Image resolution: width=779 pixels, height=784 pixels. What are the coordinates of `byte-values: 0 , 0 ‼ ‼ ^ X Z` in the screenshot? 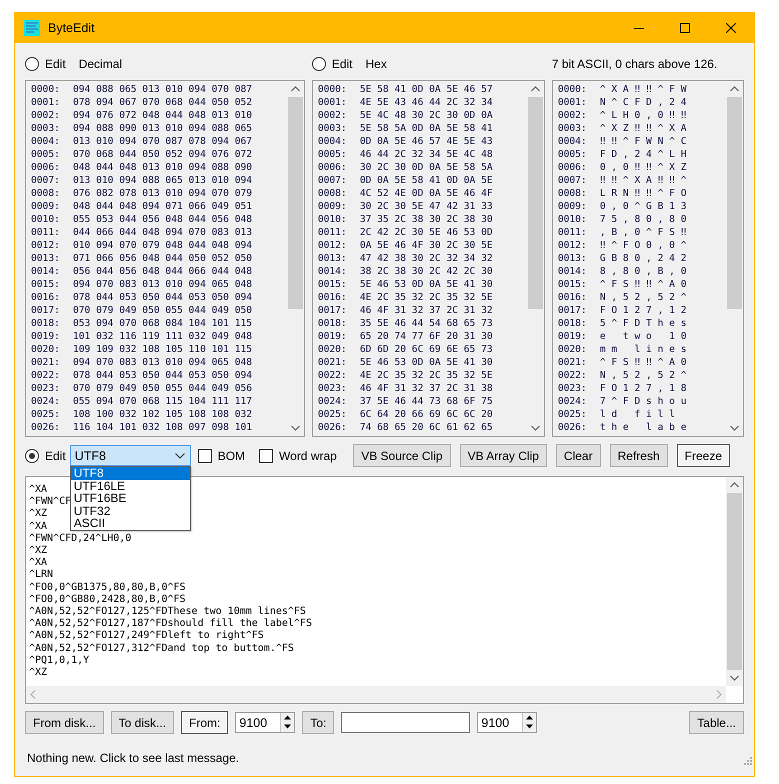 It's located at (643, 167).